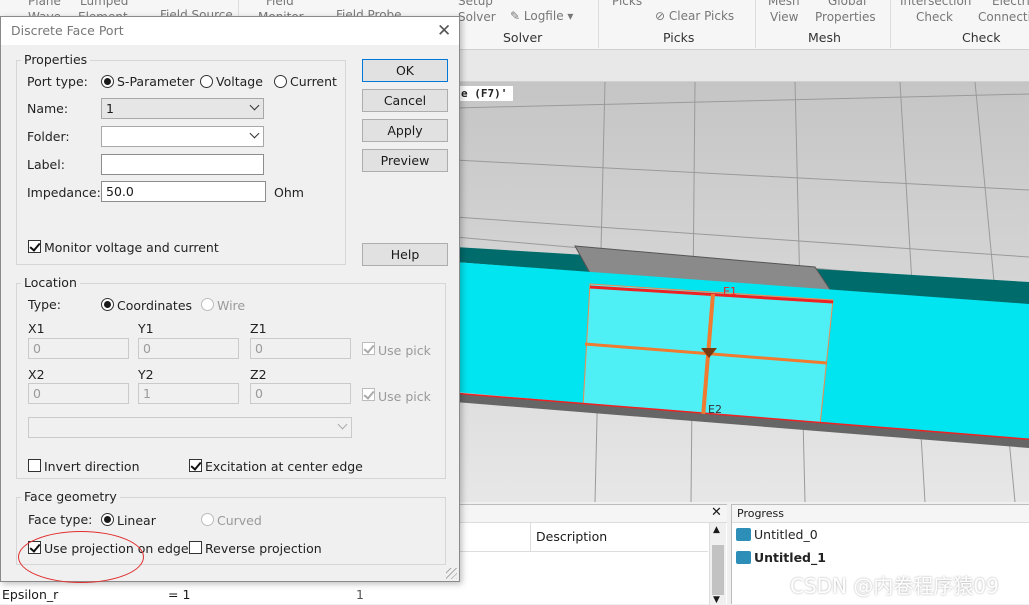 This screenshot has width=1029, height=605. What do you see at coordinates (258, 374) in the screenshot?
I see `z2-label: Z2` at bounding box center [258, 374].